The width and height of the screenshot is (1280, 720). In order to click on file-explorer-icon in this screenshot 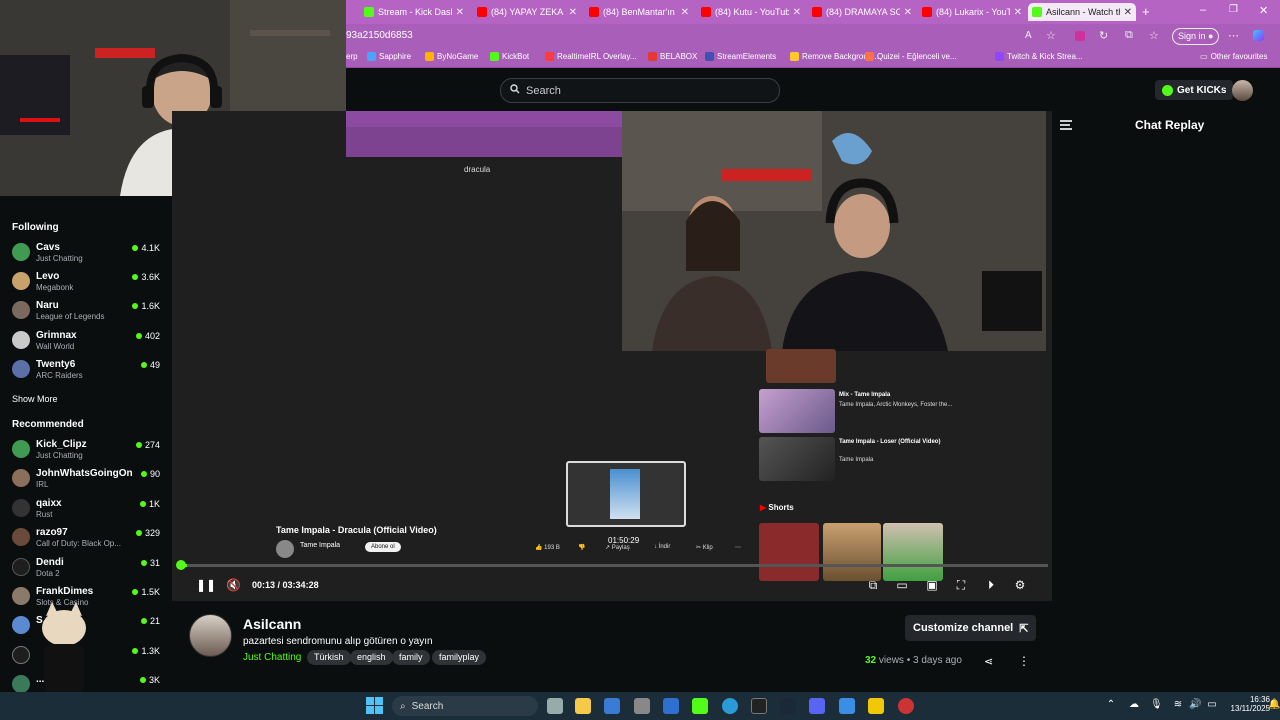, I will do `click(583, 706)`.